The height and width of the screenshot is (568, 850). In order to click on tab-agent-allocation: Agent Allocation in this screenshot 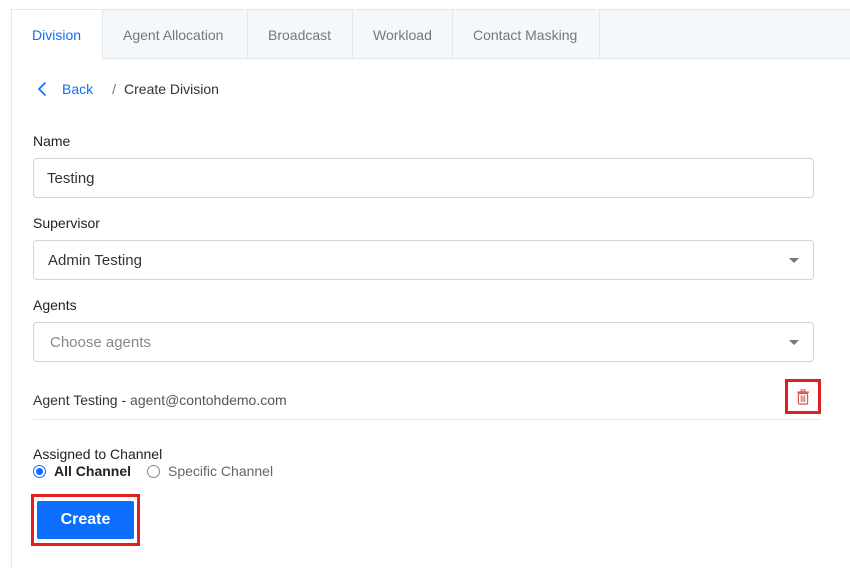, I will do `click(175, 34)`.